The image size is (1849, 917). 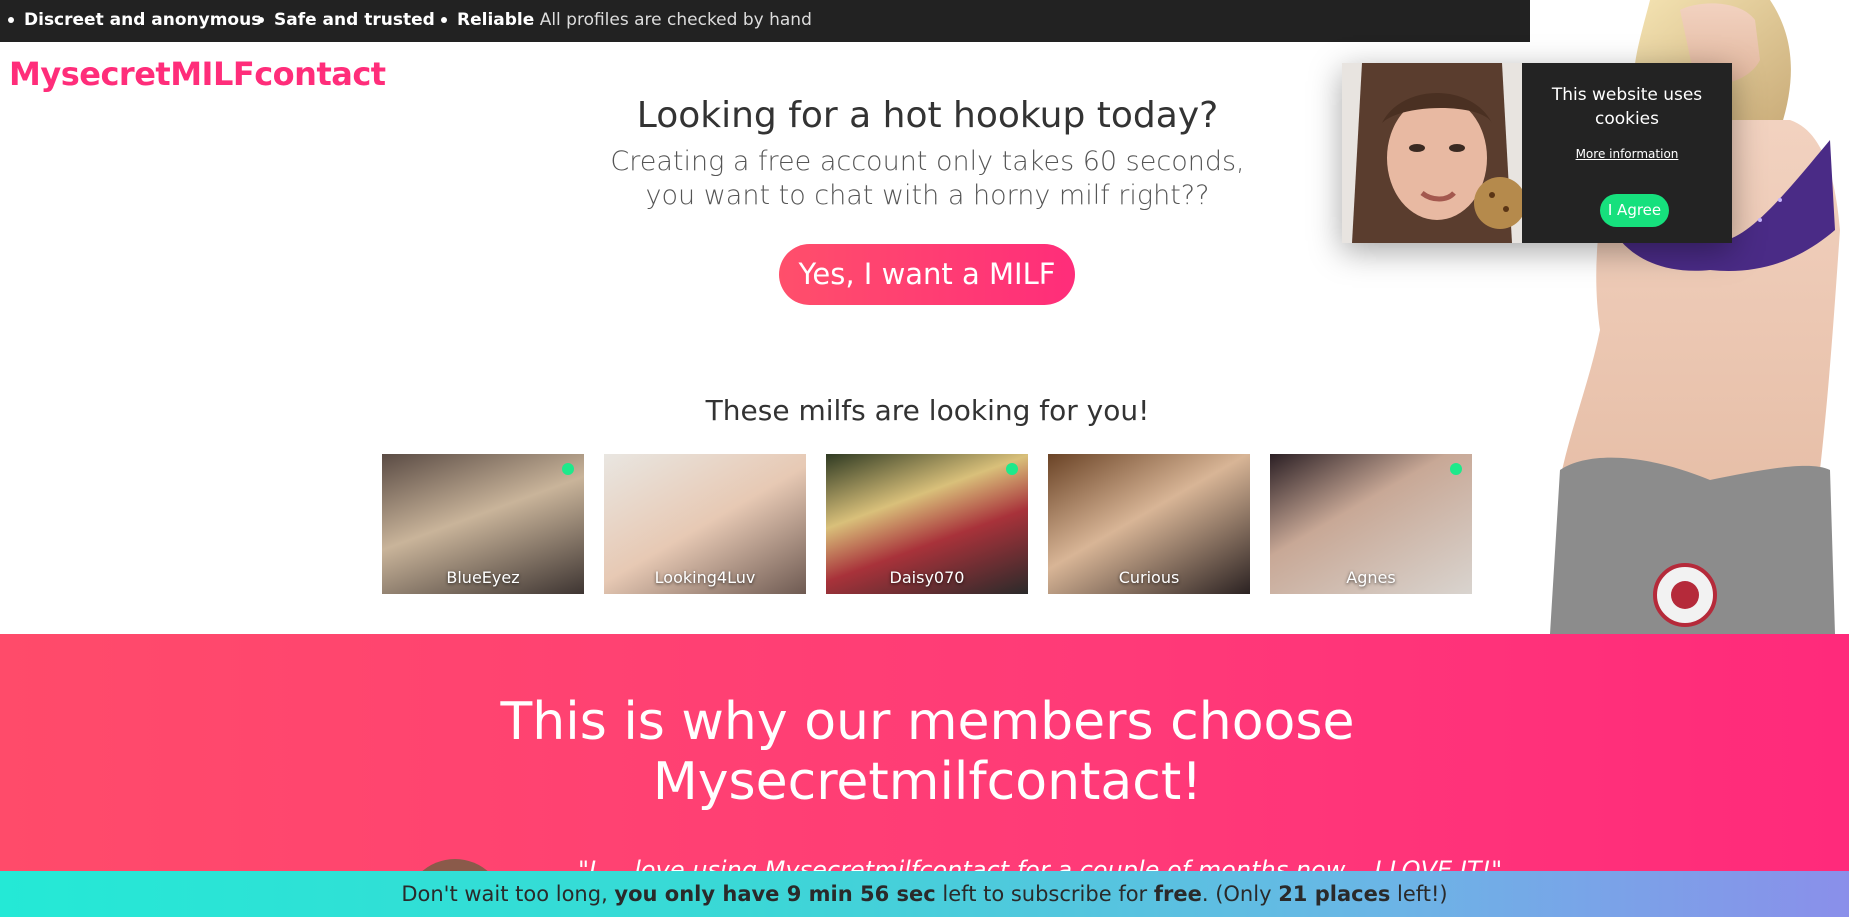 What do you see at coordinates (1371, 577) in the screenshot?
I see `profile-name: Agnes` at bounding box center [1371, 577].